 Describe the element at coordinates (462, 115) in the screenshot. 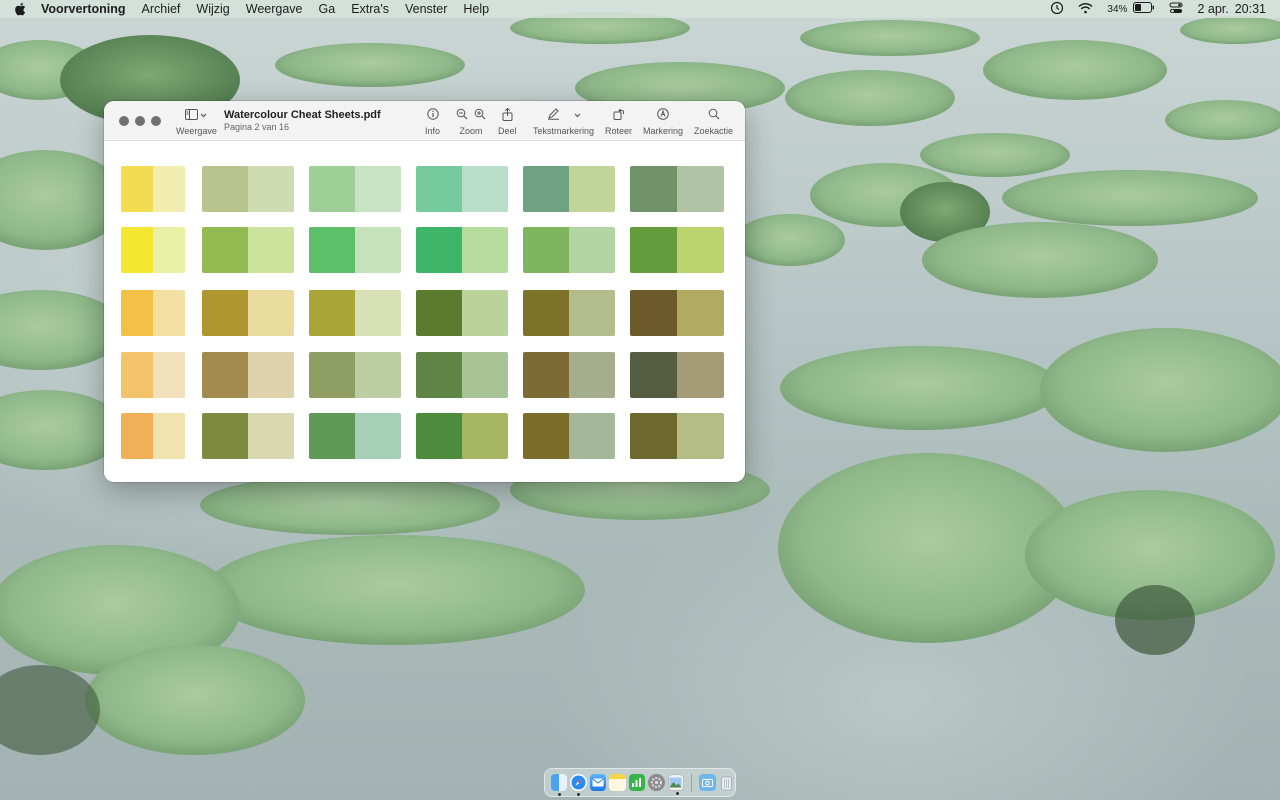

I see `zoom-out-icon` at that location.